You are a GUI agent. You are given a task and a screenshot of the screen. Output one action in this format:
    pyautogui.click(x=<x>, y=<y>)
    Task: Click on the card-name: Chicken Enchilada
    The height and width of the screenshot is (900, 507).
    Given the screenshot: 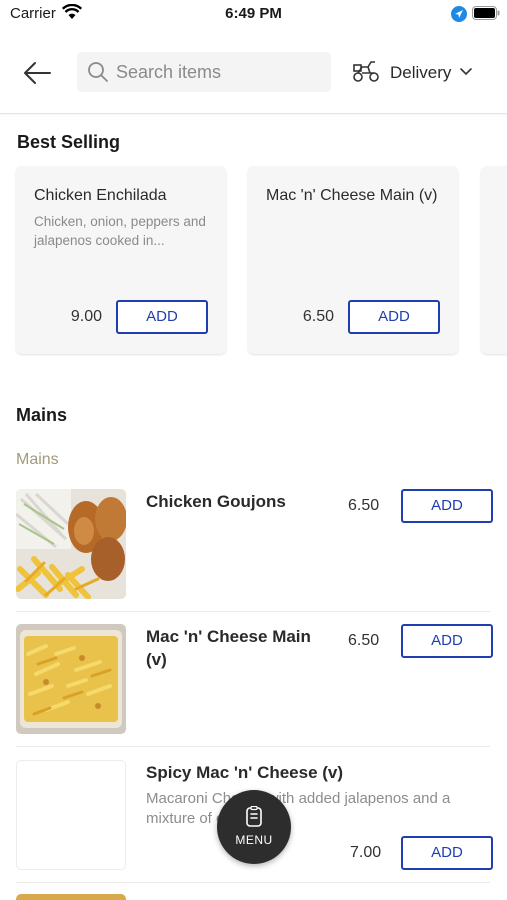 What is the action you would take?
    pyautogui.click(x=100, y=195)
    